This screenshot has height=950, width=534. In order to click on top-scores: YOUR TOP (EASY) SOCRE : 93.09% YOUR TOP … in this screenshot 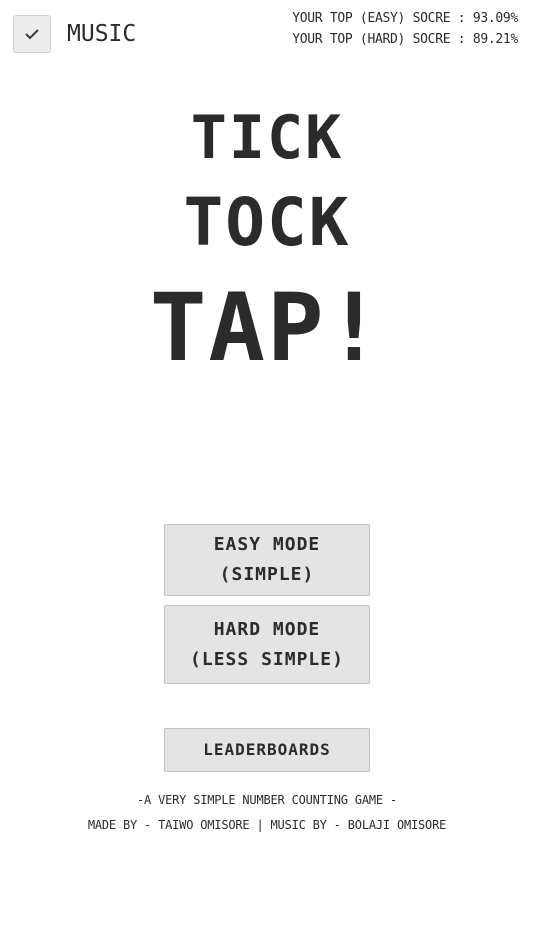, I will do `click(405, 29)`.